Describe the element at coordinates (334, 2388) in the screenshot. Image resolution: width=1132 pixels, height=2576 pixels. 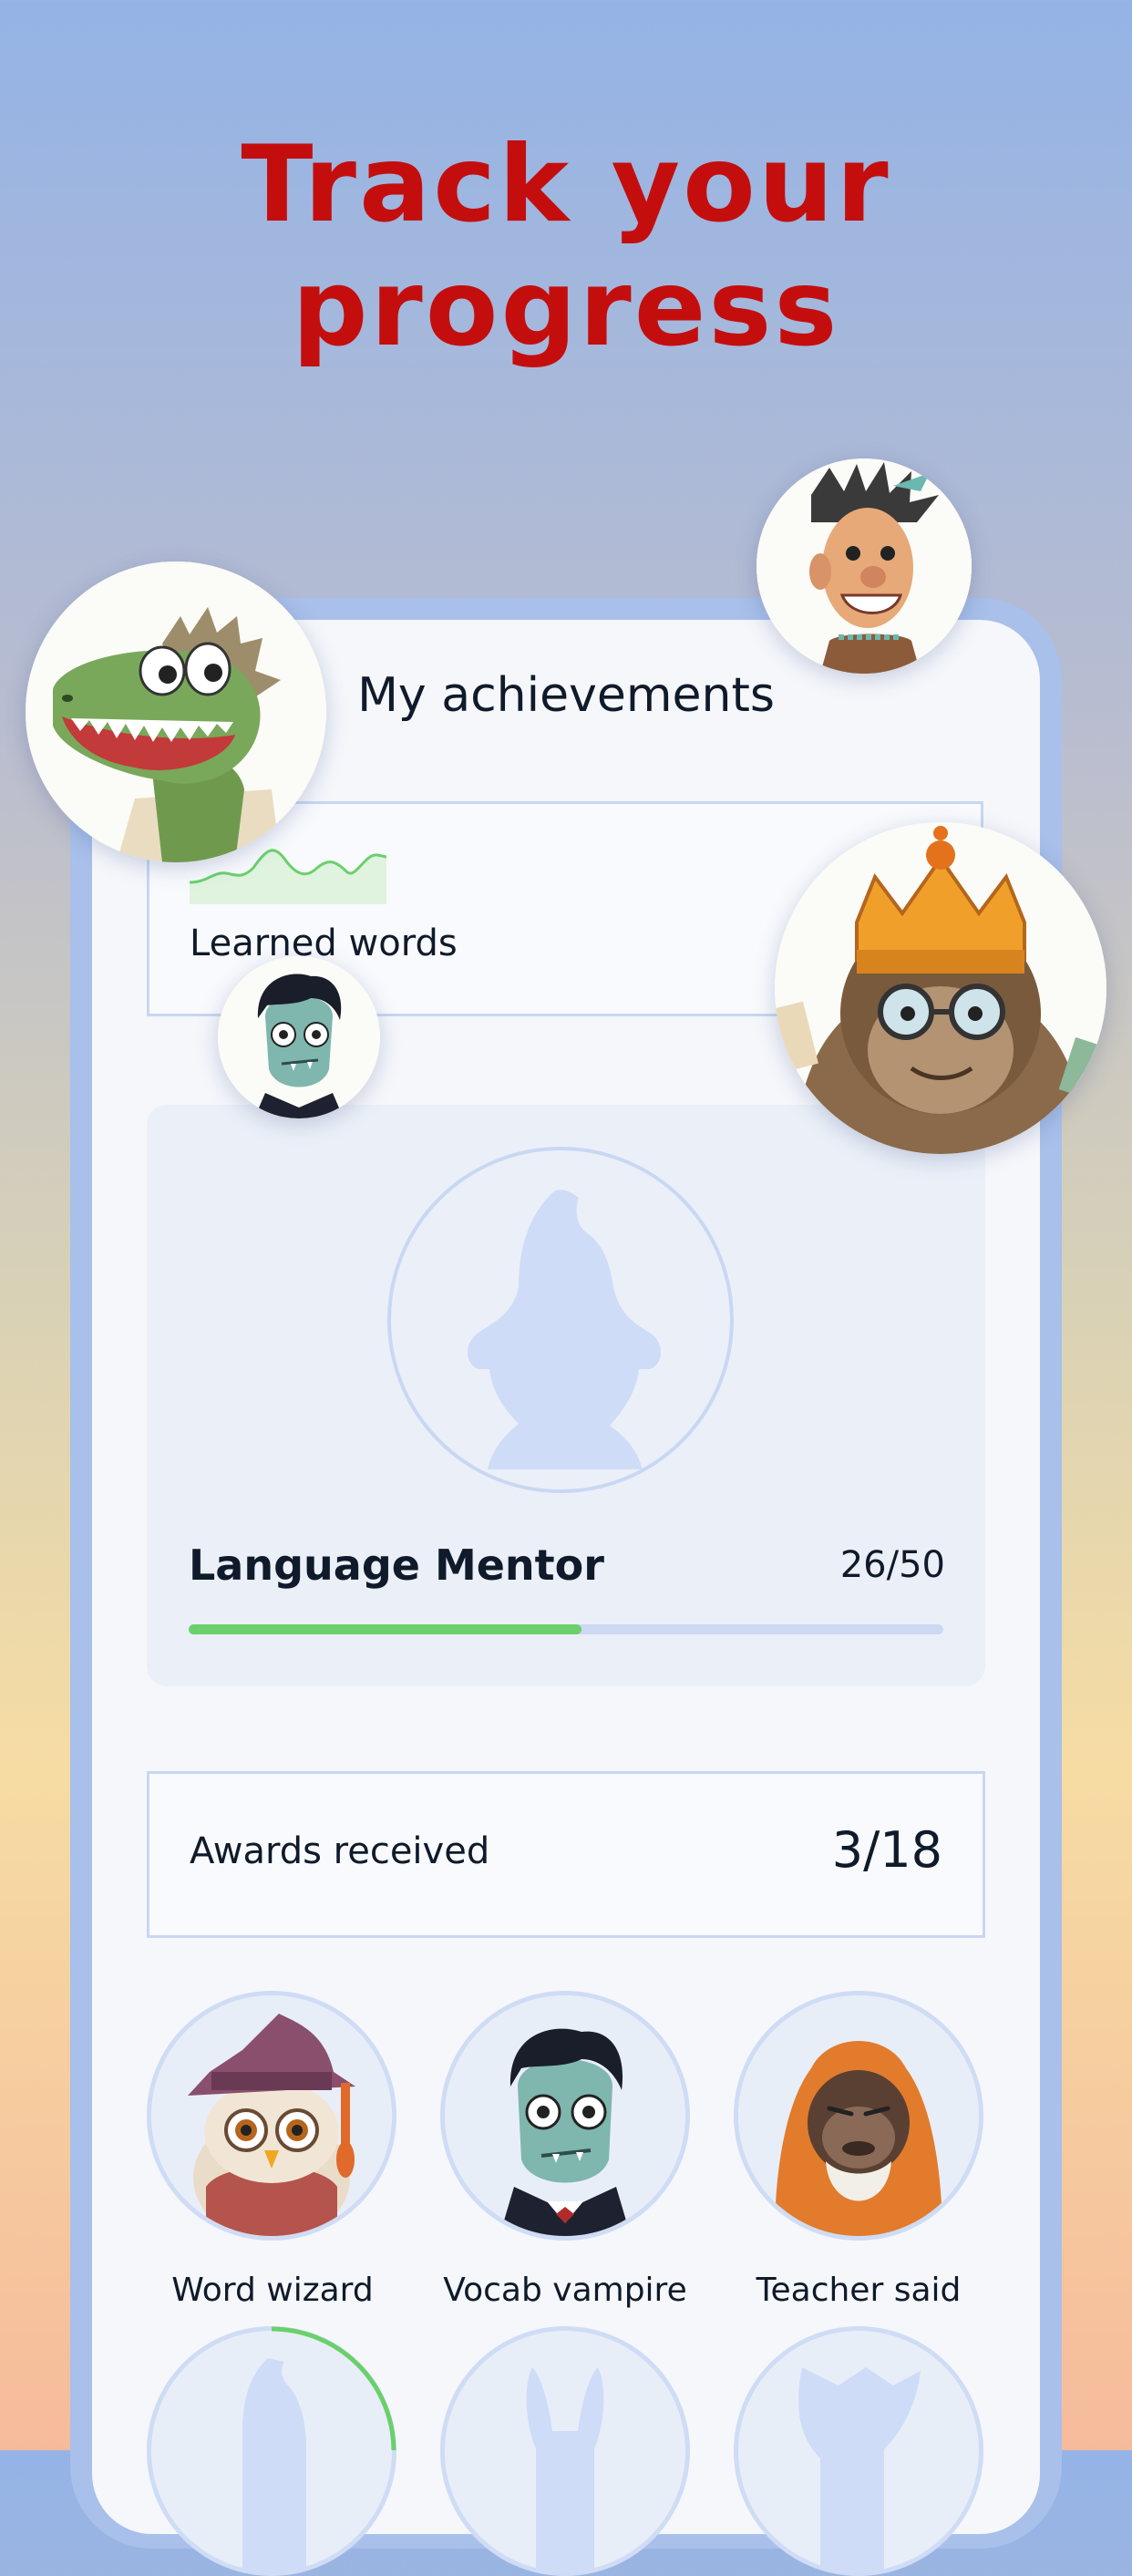
I see `badge-progress-arc` at that location.